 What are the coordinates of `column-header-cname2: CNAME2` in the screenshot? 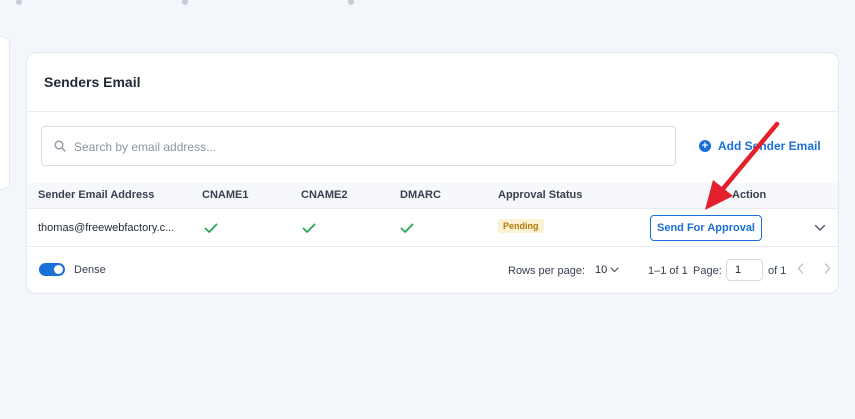 It's located at (324, 195).